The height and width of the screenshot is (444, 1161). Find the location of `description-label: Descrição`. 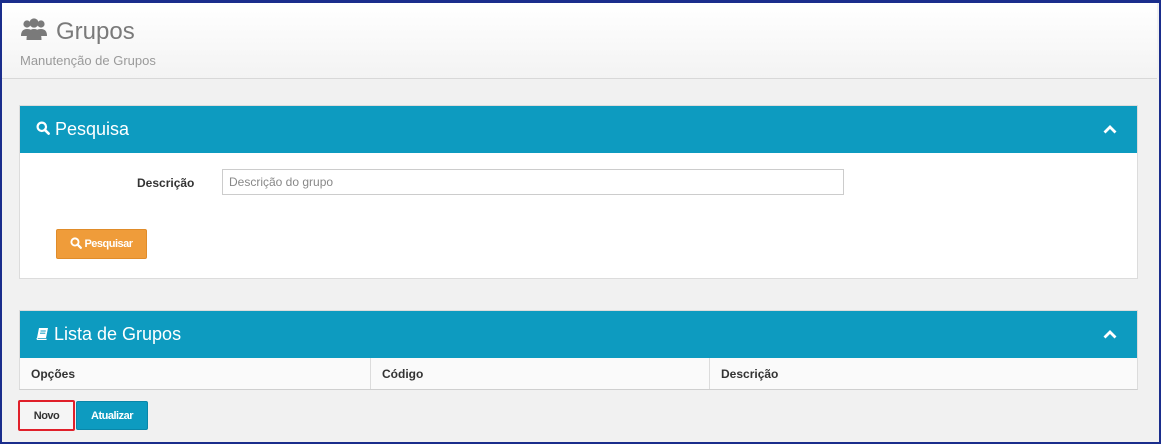

description-label: Descrição is located at coordinates (166, 183).